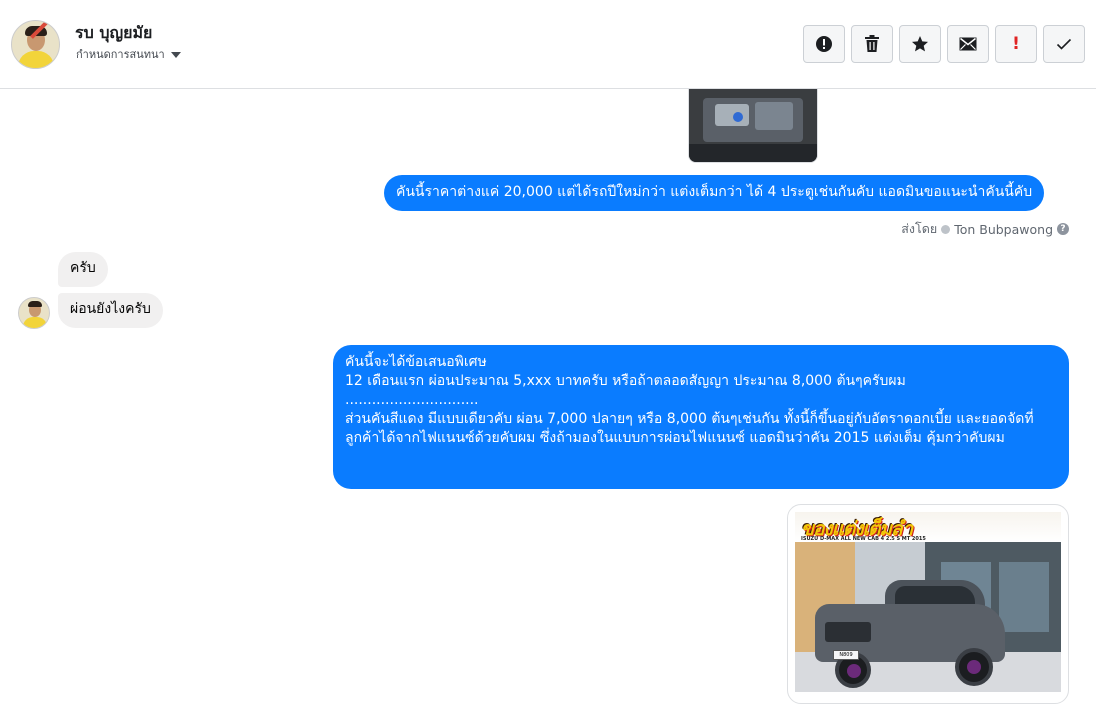 This screenshot has width=1096, height=704. What do you see at coordinates (120, 54) in the screenshot?
I see `assign-label: กำหนดการสนทนา` at bounding box center [120, 54].